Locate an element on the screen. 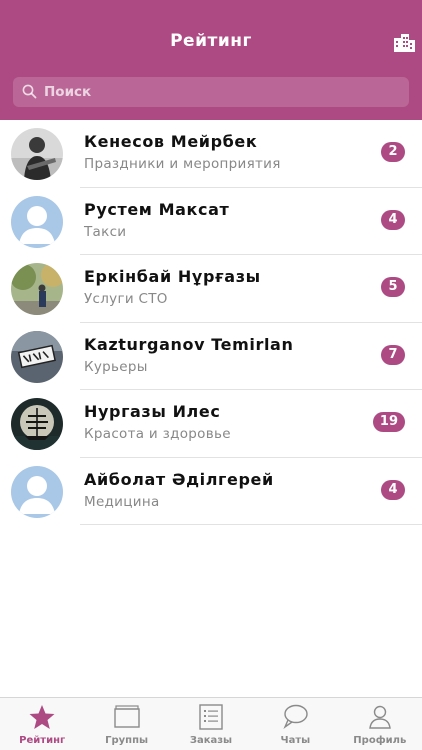 The image size is (422, 750). list-item: Еркінбай Нұрғазы Услуги СТО 5 is located at coordinates (211, 289).